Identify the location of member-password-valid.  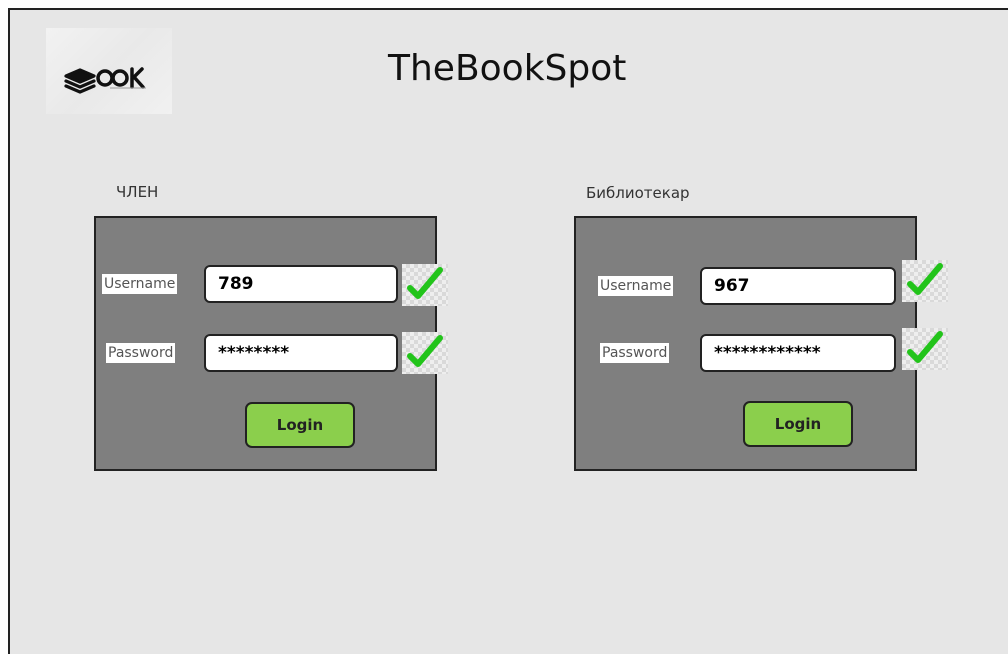
(425, 353).